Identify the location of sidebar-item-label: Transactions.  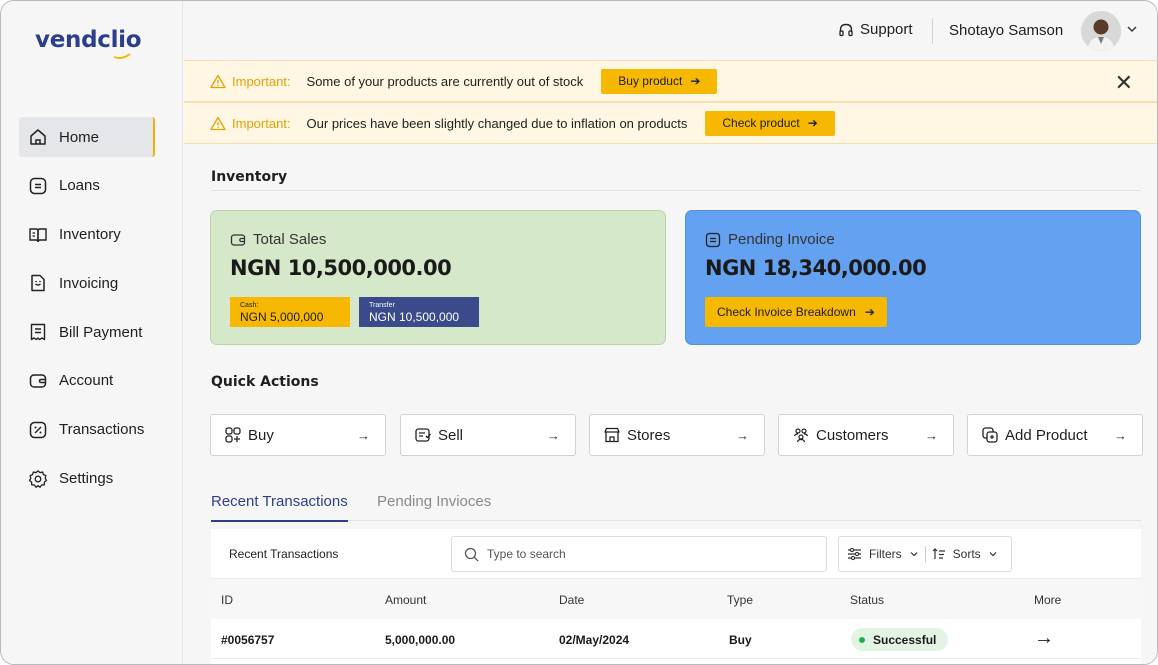
(102, 430).